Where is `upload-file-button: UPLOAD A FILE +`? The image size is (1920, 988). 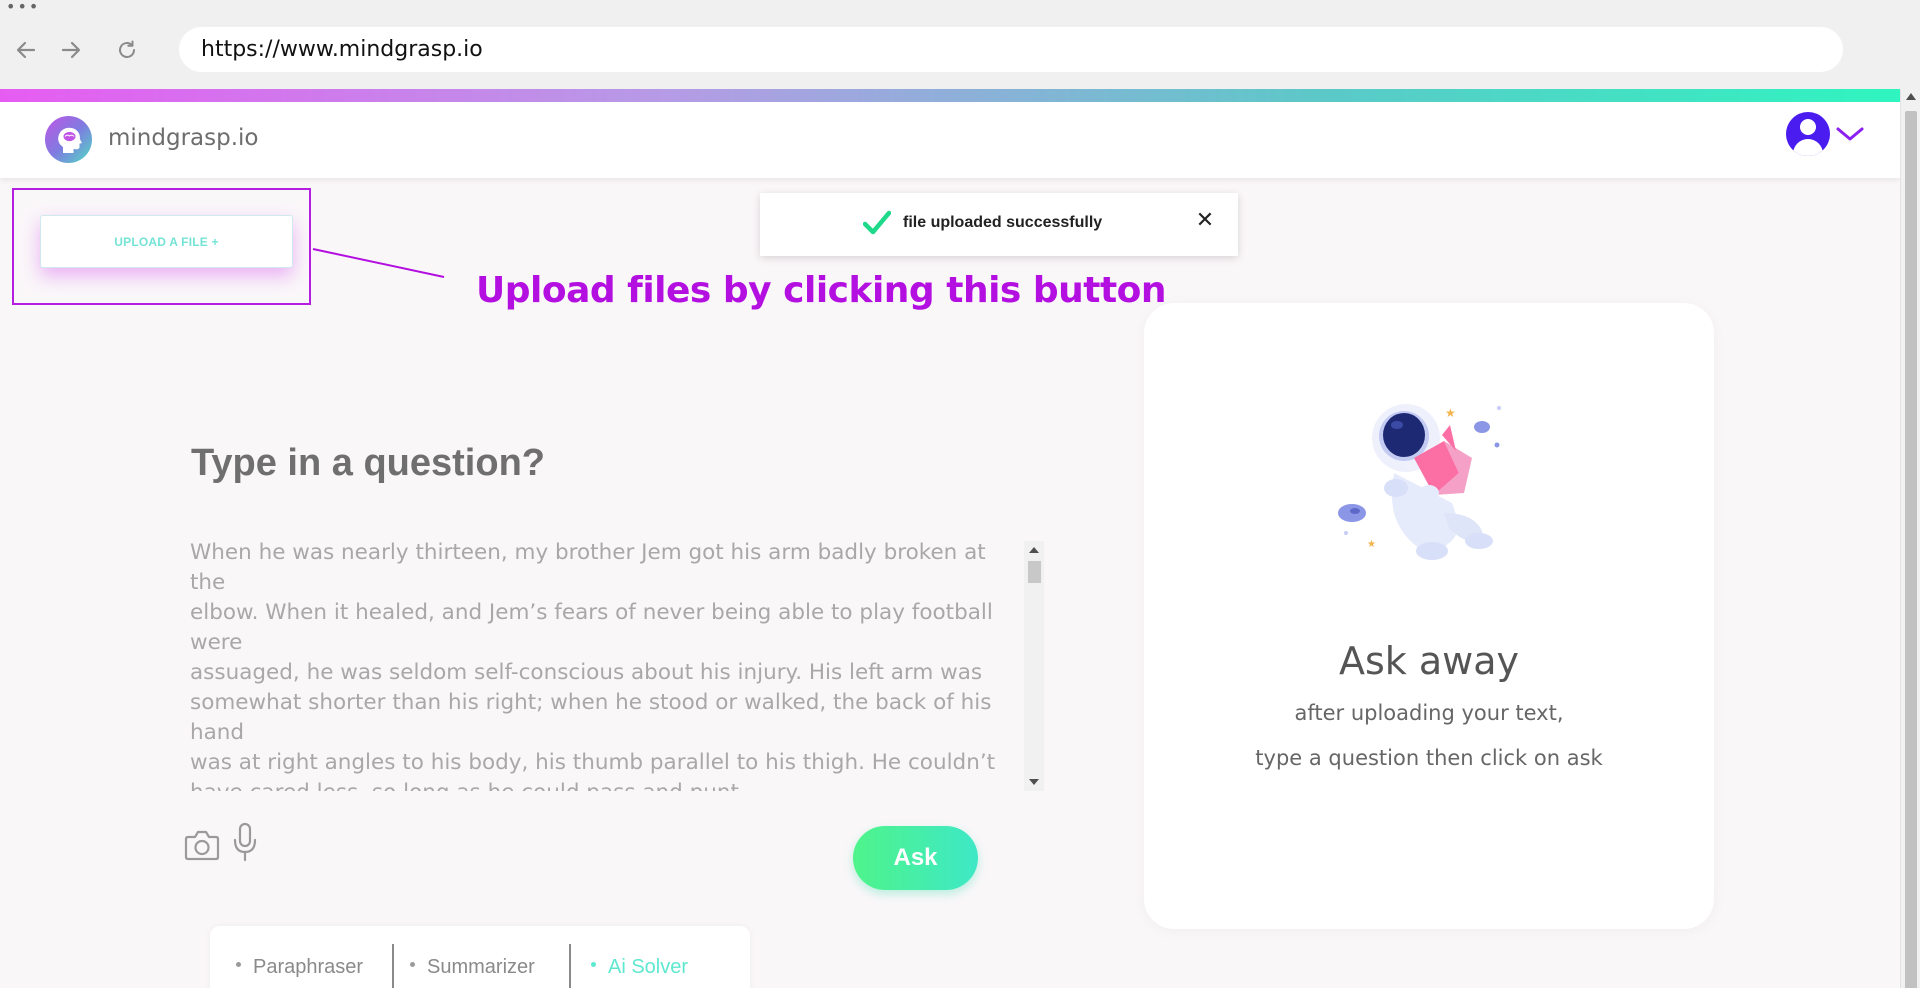 upload-file-button: UPLOAD A FILE + is located at coordinates (166, 241).